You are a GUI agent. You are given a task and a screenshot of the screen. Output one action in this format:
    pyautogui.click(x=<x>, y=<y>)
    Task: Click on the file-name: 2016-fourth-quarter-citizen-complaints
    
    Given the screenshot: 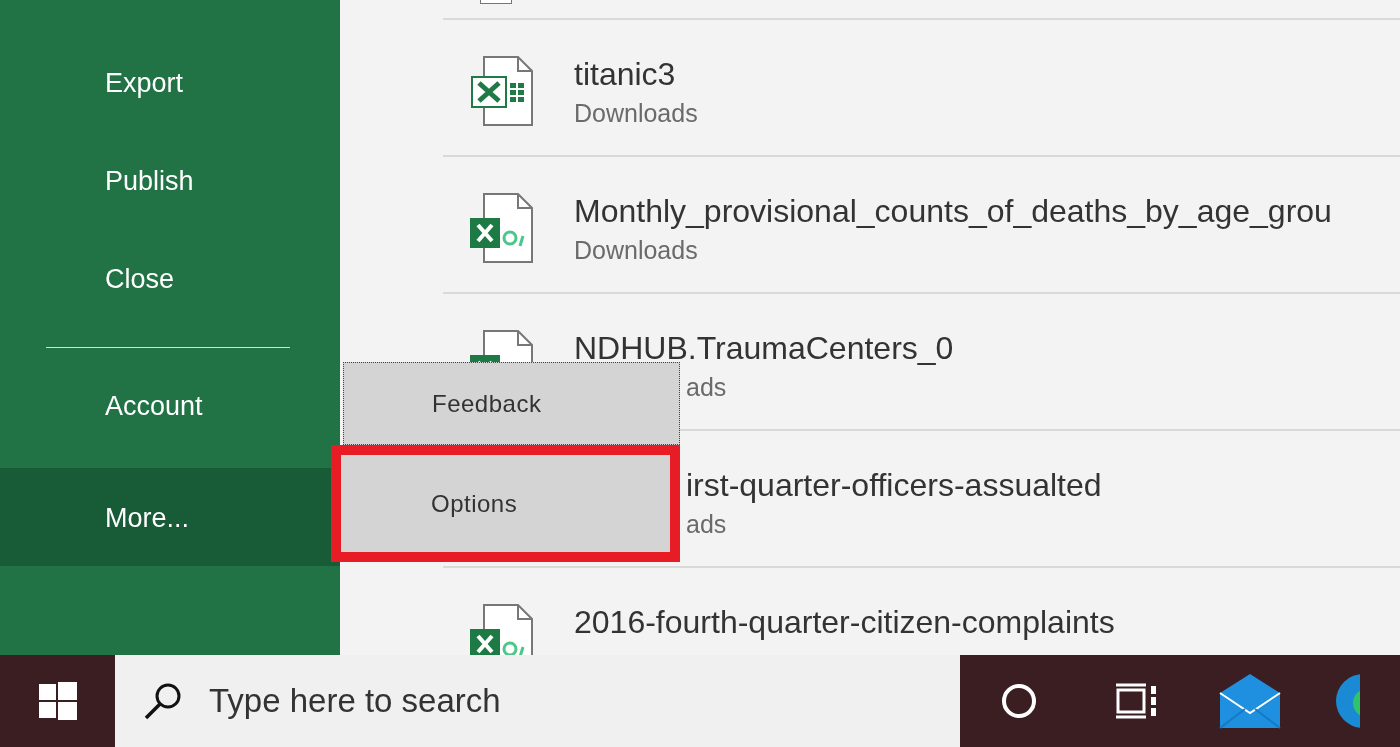 What is the action you would take?
    pyautogui.click(x=844, y=622)
    